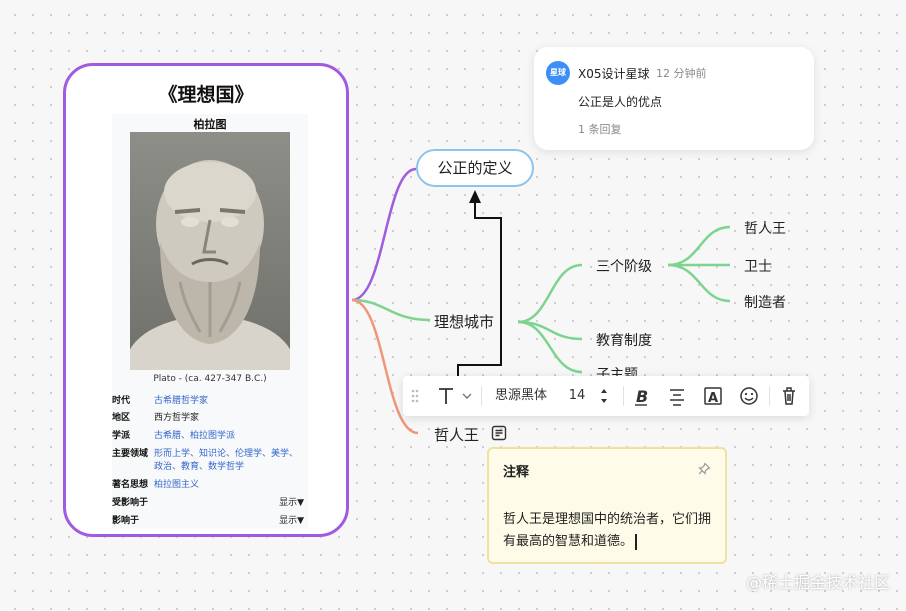 Image resolution: width=906 pixels, height=611 pixels. Describe the element at coordinates (614, 74) in the screenshot. I see `comment-author: X05设计星球` at that location.